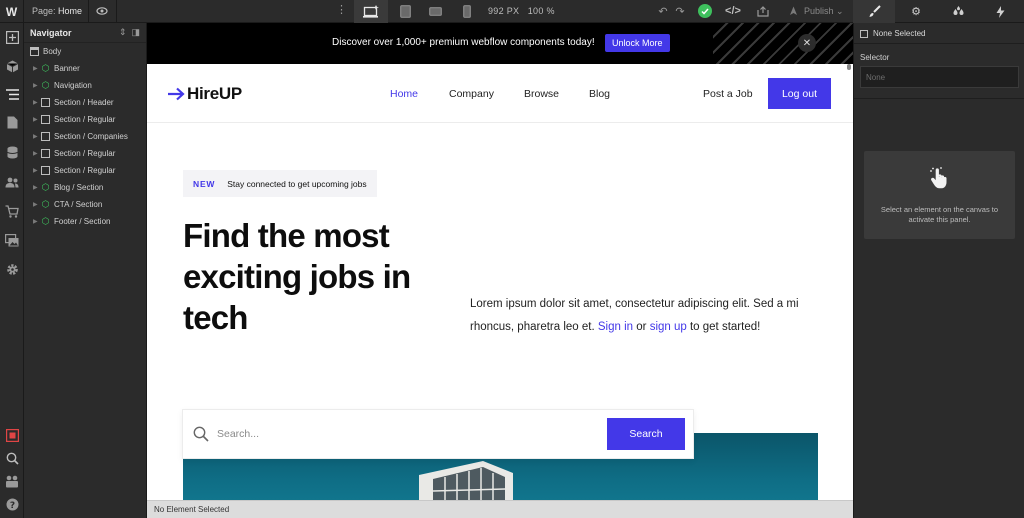  Describe the element at coordinates (793, 11) in the screenshot. I see `publish-rocket-icon` at that location.